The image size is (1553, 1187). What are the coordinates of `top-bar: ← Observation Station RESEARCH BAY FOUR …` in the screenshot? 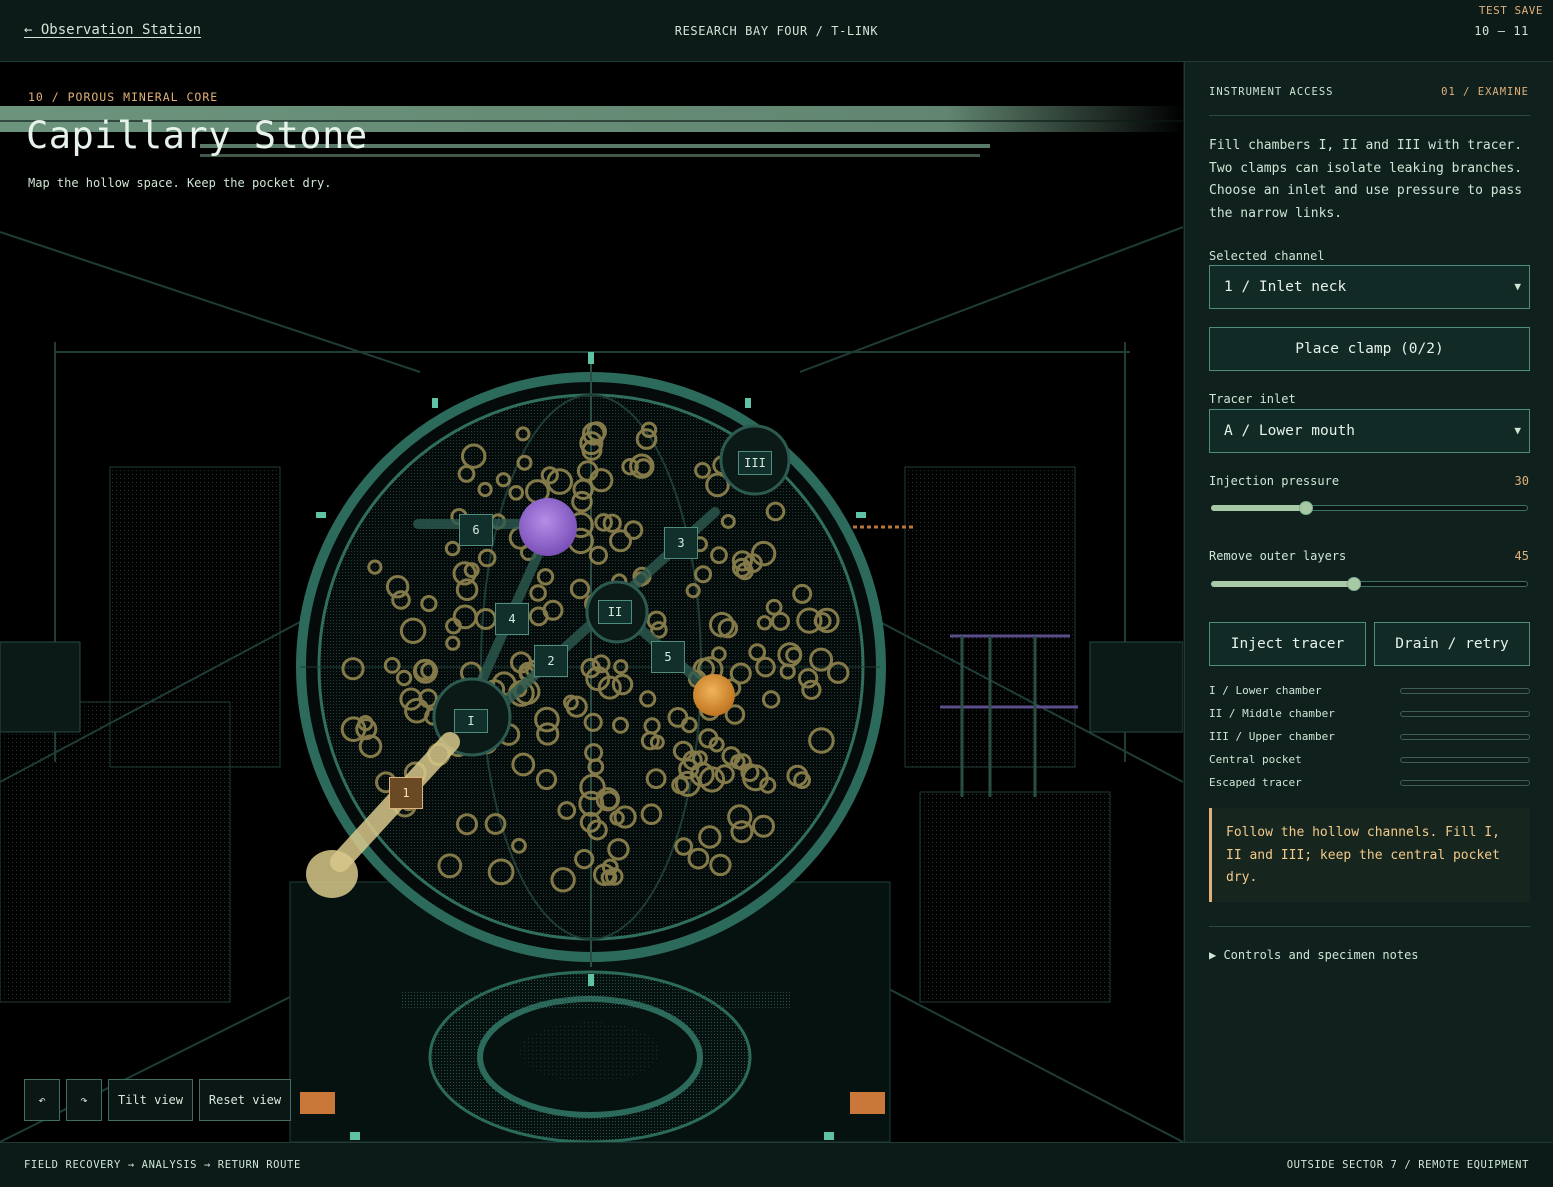 It's located at (776, 31).